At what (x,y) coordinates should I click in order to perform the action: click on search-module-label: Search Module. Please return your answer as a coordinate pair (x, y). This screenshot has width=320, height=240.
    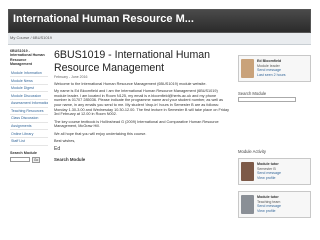
    Looking at the image, I should click on (252, 93).